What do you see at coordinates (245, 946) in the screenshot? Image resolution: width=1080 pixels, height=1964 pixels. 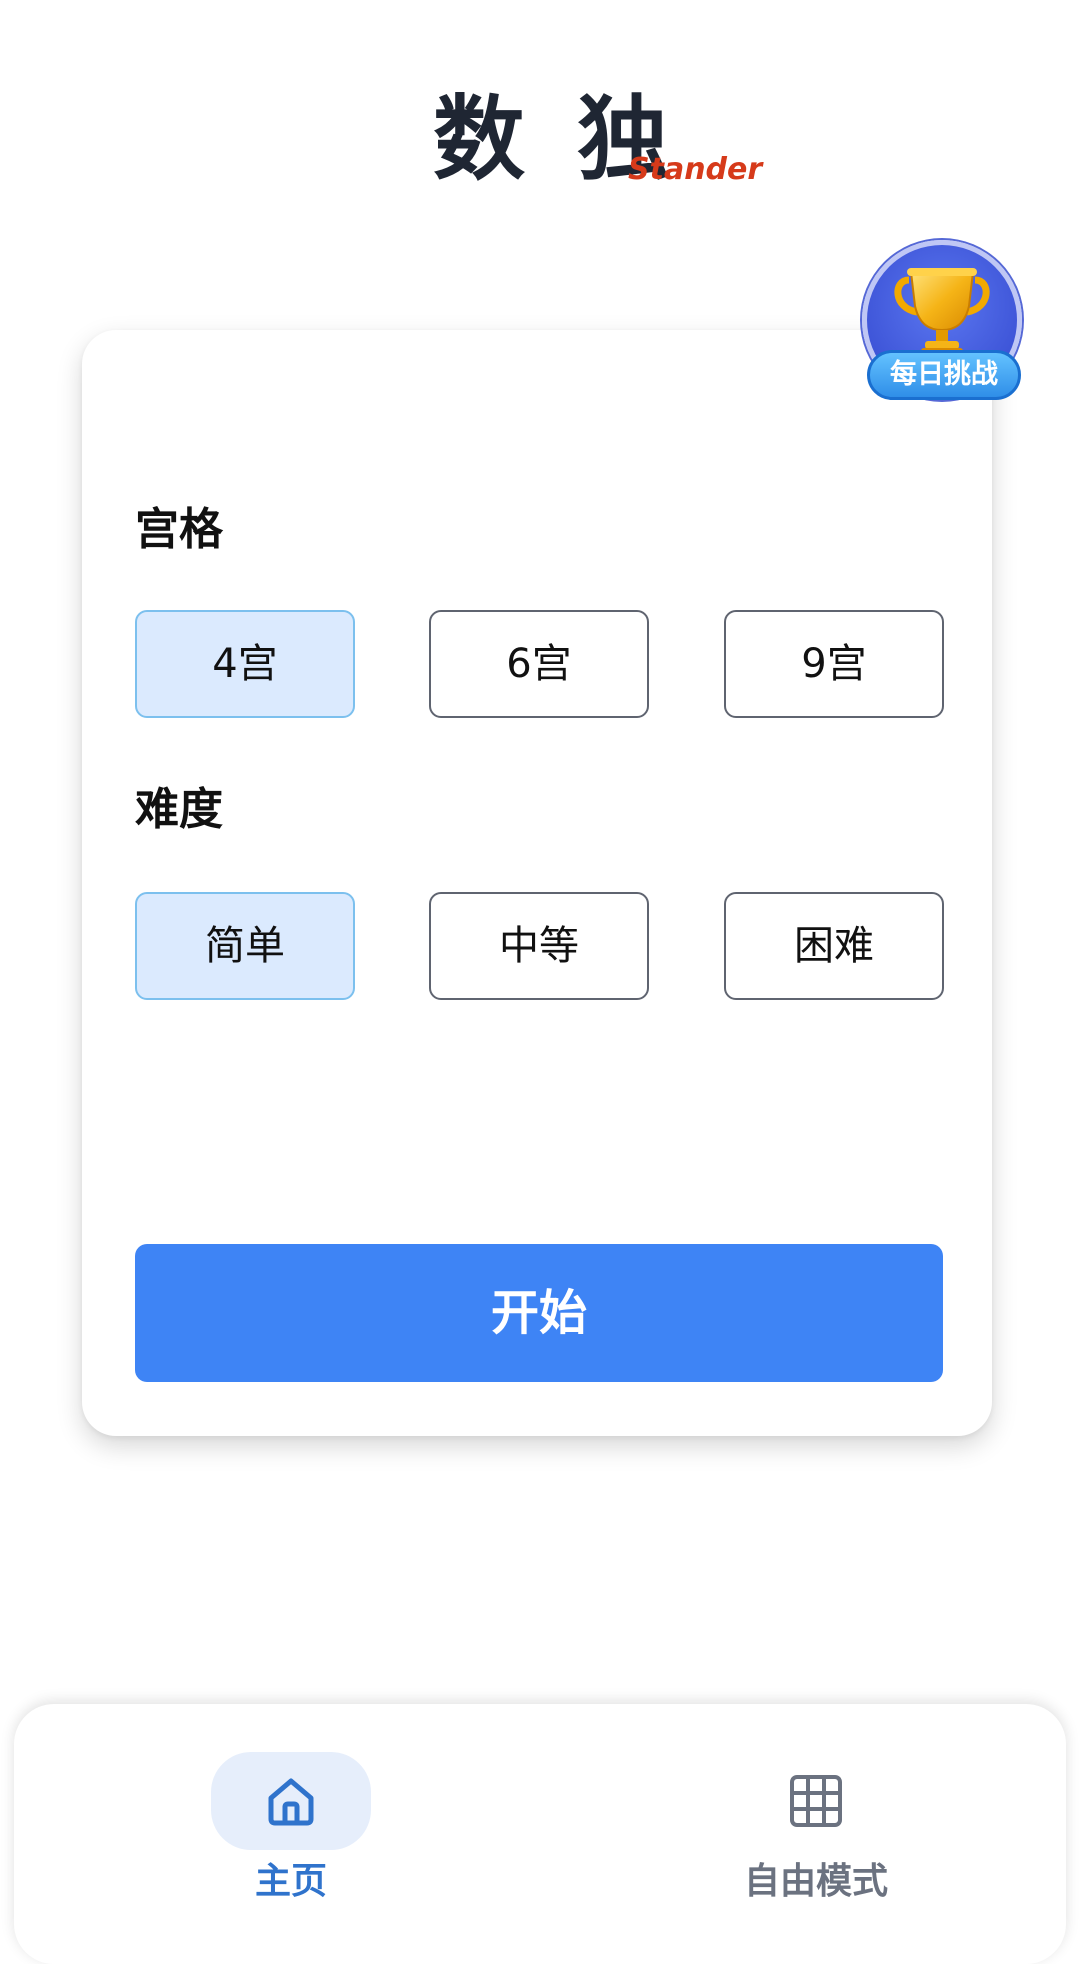 I see `difficulty-option-easy: 简单` at bounding box center [245, 946].